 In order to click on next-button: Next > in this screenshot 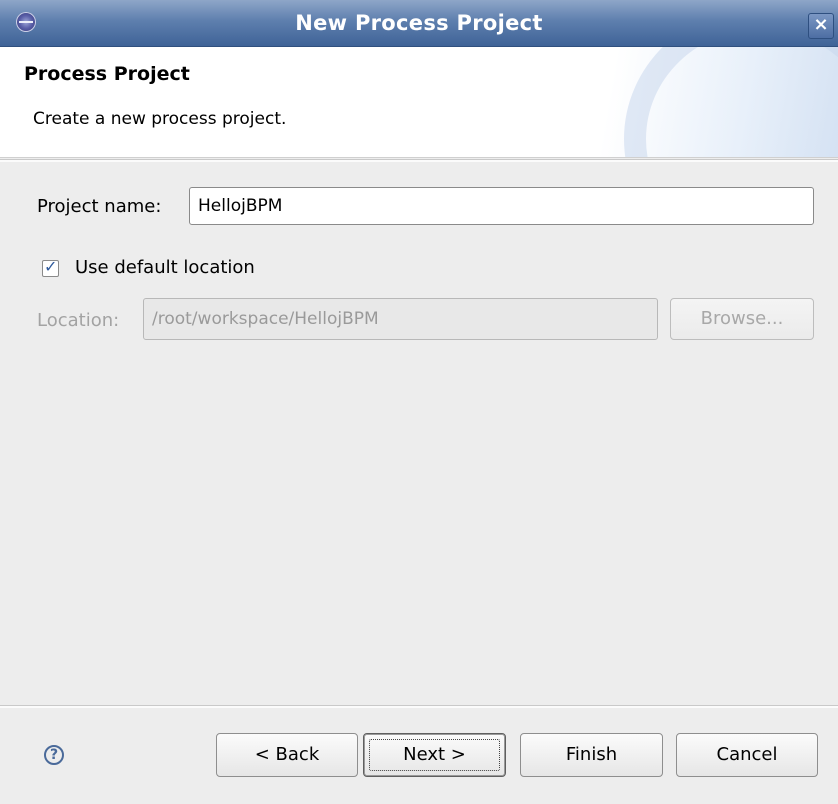, I will do `click(434, 755)`.